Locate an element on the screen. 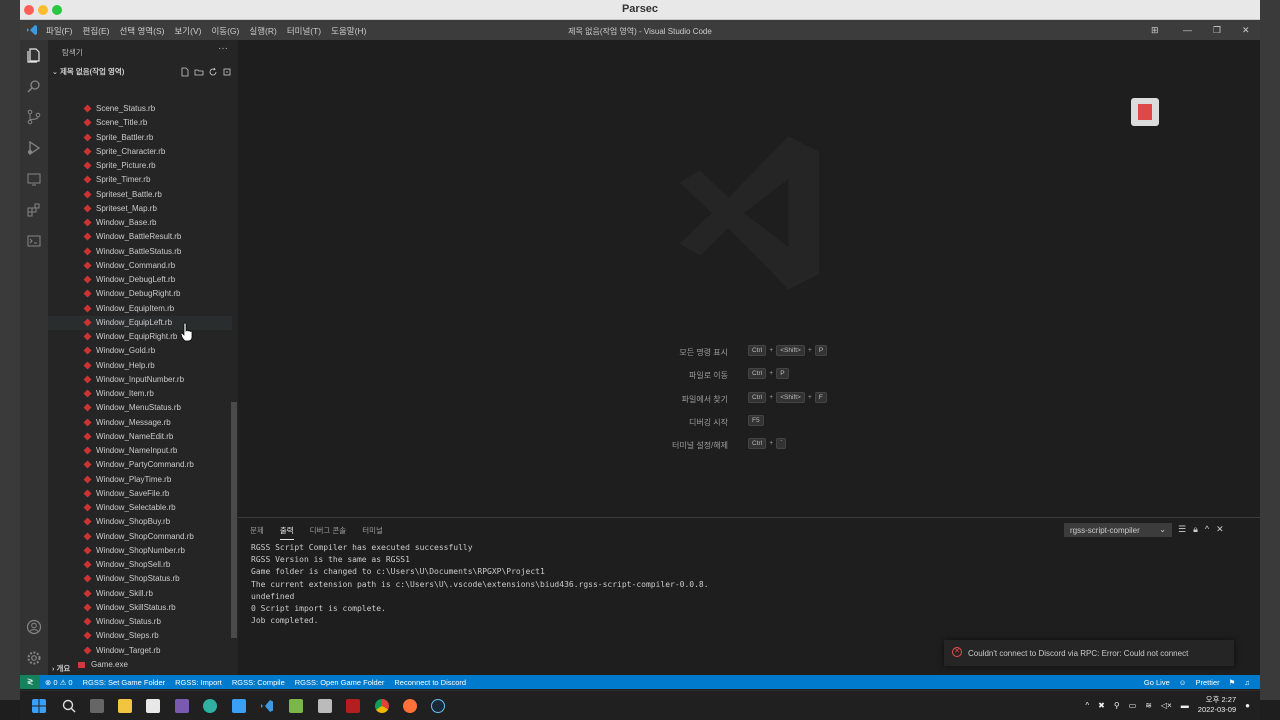 The image size is (1280, 720). file-item: Window_PlayTime.rb is located at coordinates (140, 480).